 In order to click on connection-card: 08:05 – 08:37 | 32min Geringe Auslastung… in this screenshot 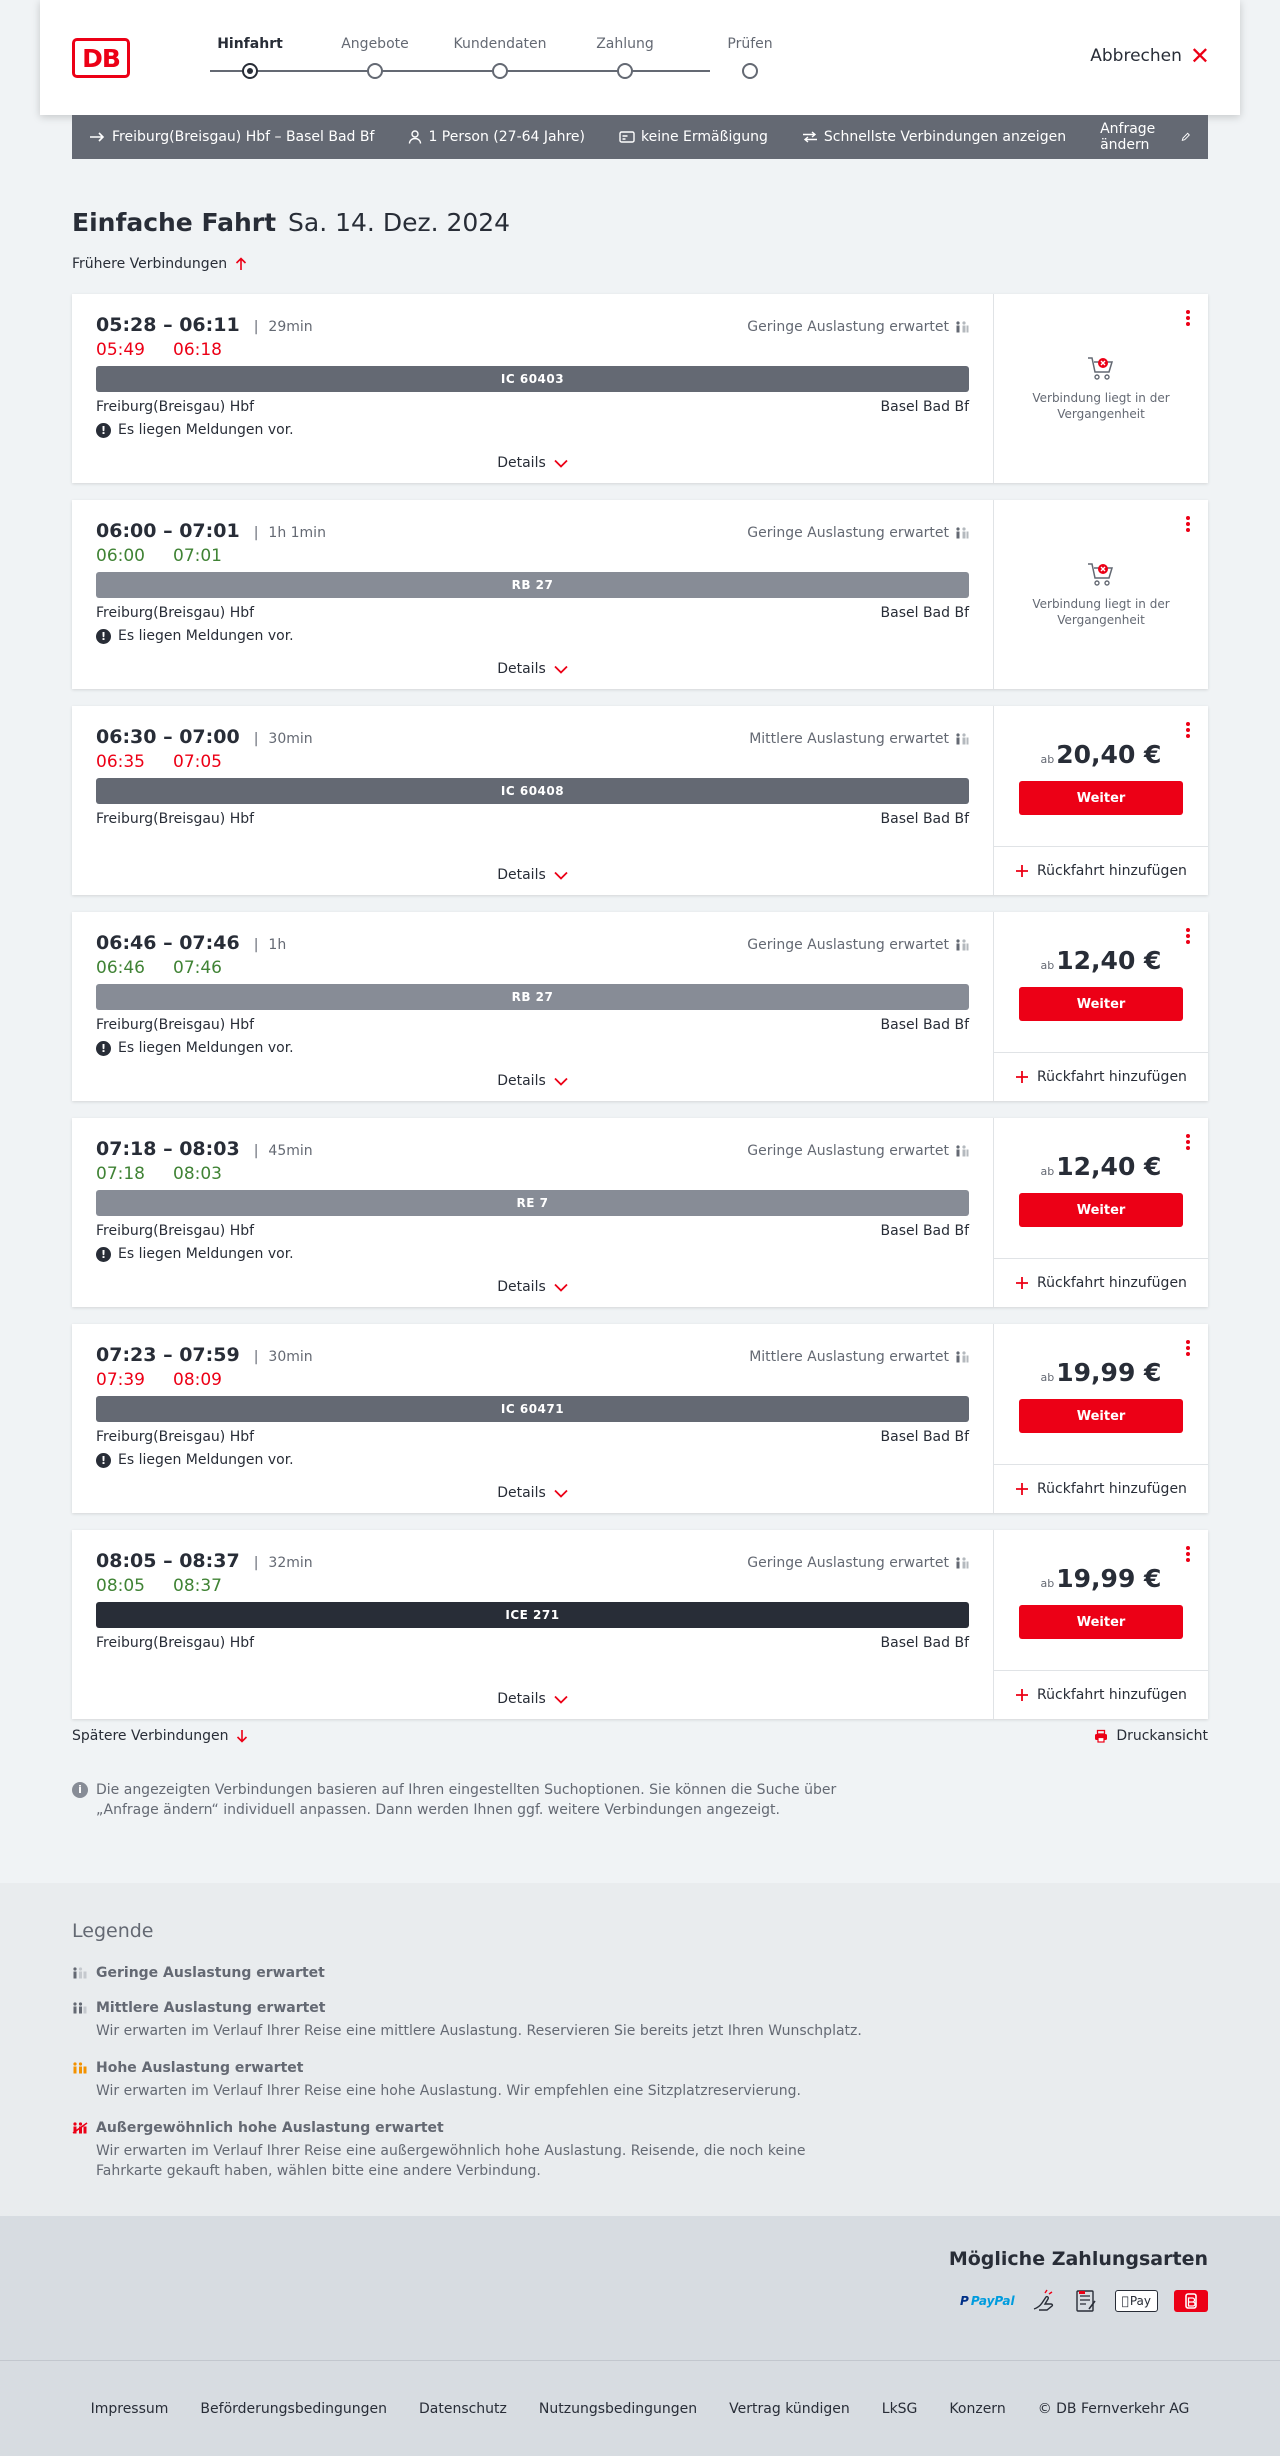, I will do `click(640, 1624)`.